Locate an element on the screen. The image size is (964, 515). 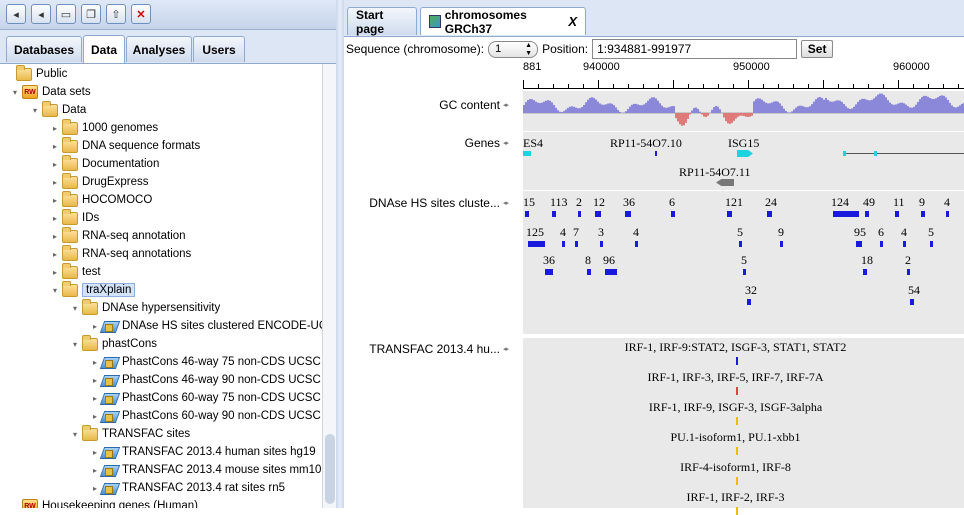
track-label-gc: GC content◂▸ is located at coordinates (473, 105).